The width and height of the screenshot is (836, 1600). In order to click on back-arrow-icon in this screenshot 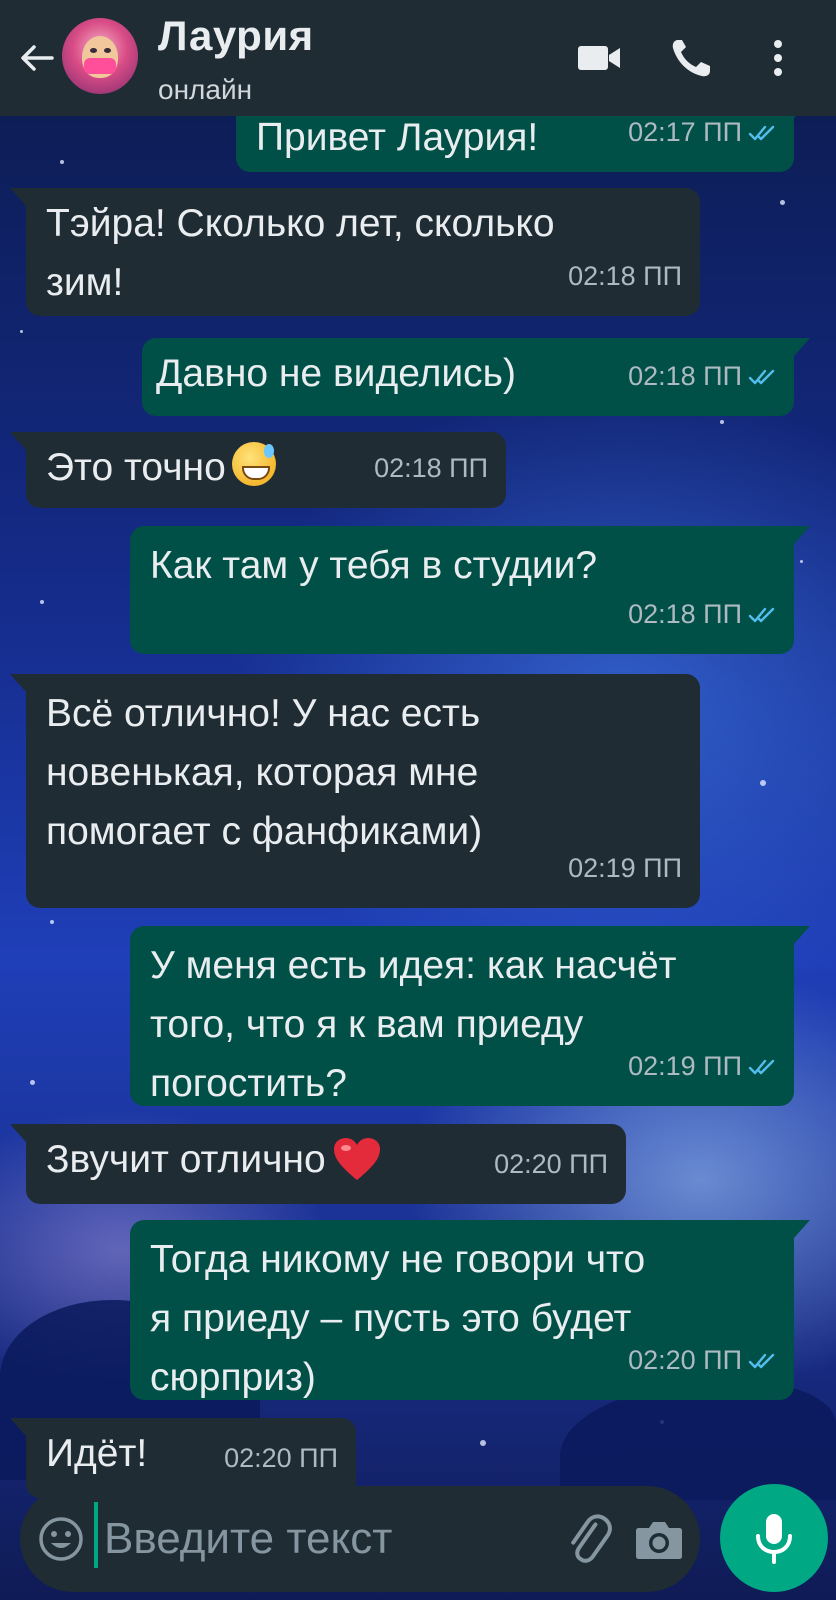, I will do `click(36, 58)`.